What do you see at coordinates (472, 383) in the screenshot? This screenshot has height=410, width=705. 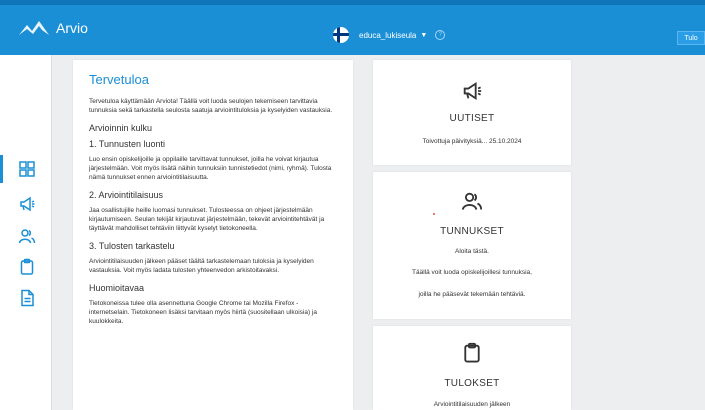 I see `results-title: TULOKSET` at bounding box center [472, 383].